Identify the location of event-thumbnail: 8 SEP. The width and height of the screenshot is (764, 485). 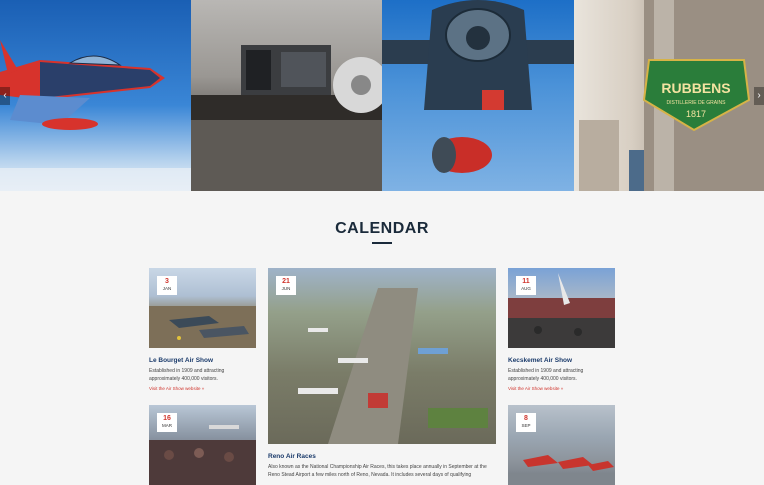
(561, 445).